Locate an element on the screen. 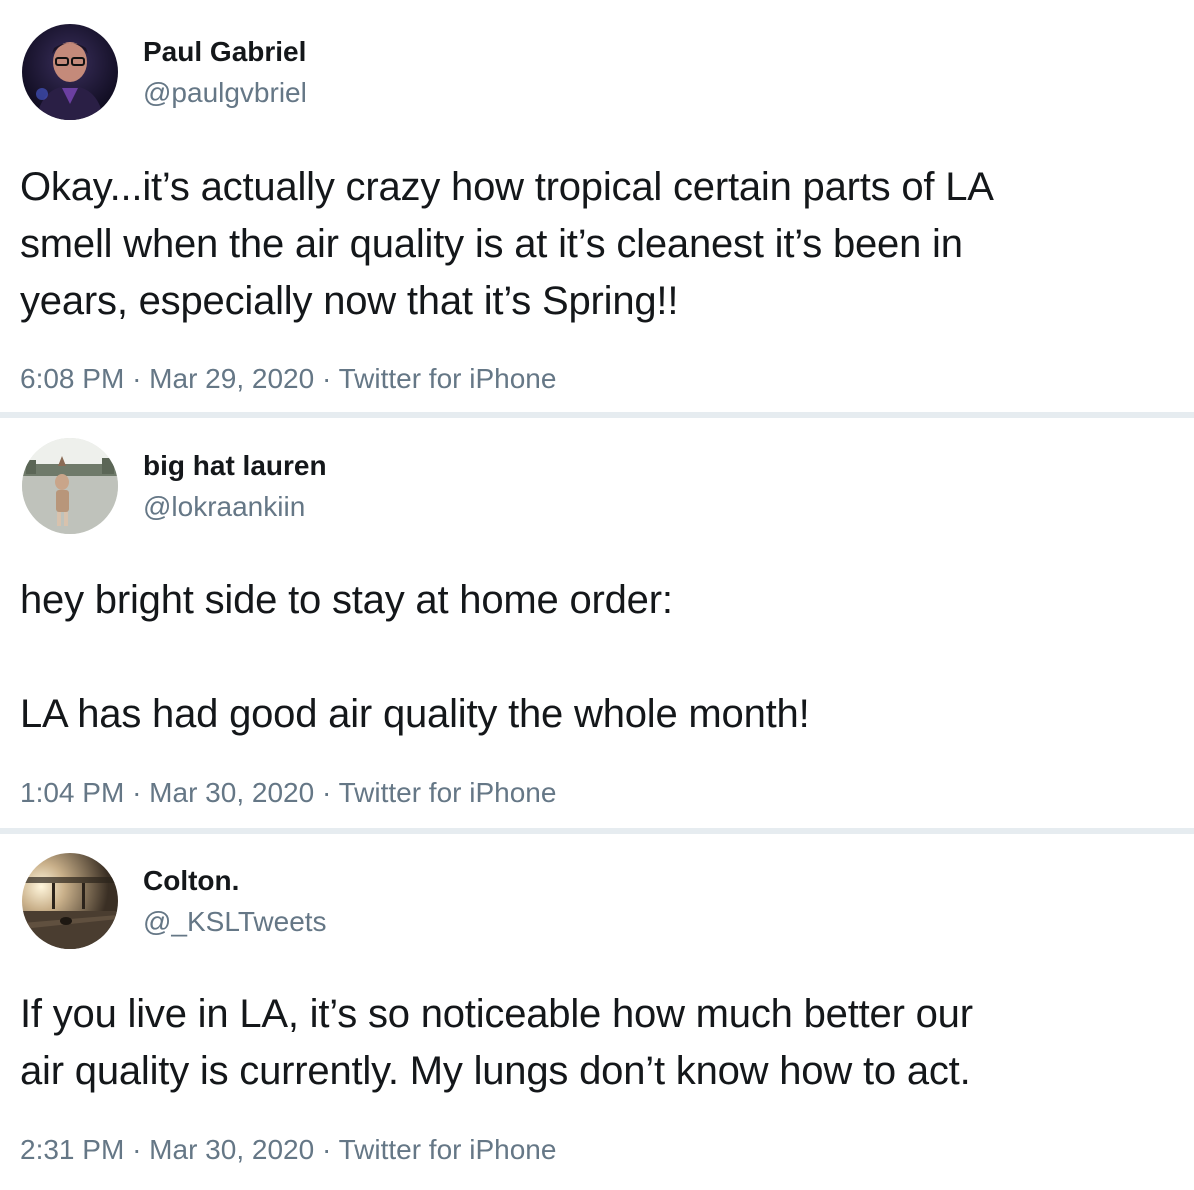 Image resolution: width=1194 pixels, height=1190 pixels. author-name: Paul Gabriel is located at coordinates (224, 52).